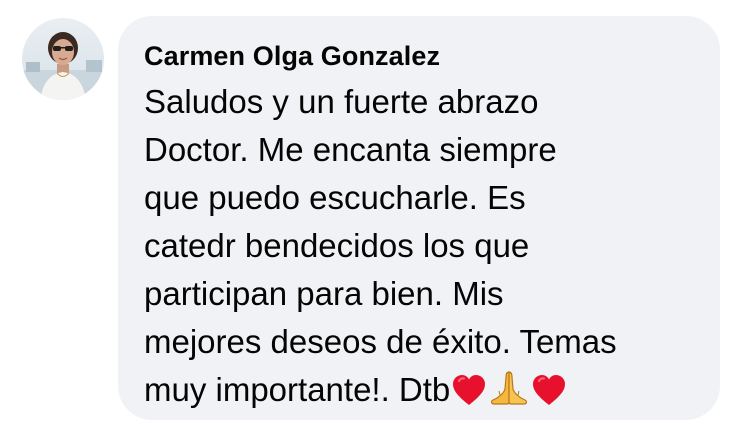 The height and width of the screenshot is (435, 750). I want to click on avatar, so click(63, 59).